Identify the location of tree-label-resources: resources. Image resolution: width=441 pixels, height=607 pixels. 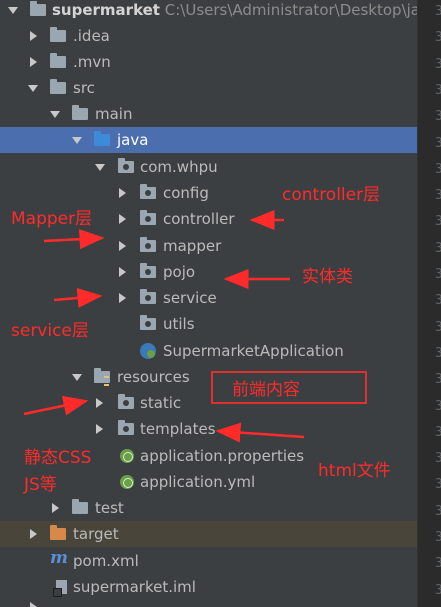
(153, 377).